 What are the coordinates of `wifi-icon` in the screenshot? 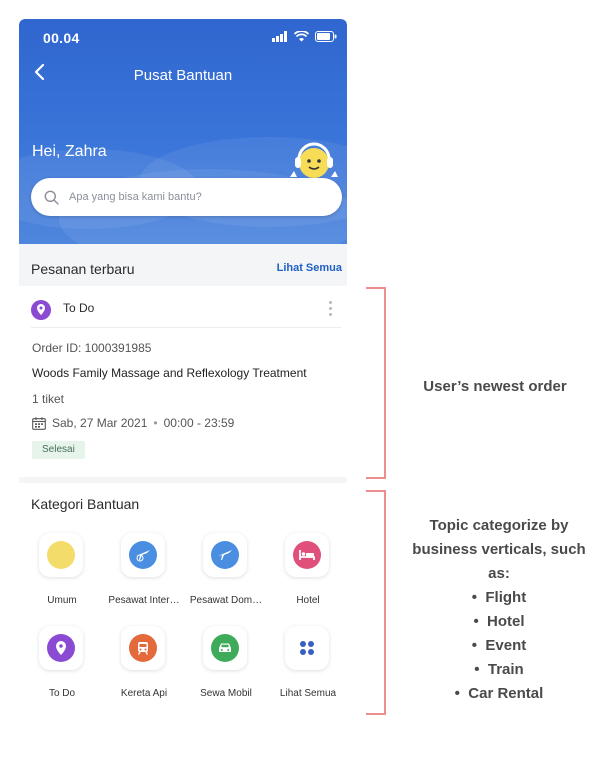 It's located at (301, 36).